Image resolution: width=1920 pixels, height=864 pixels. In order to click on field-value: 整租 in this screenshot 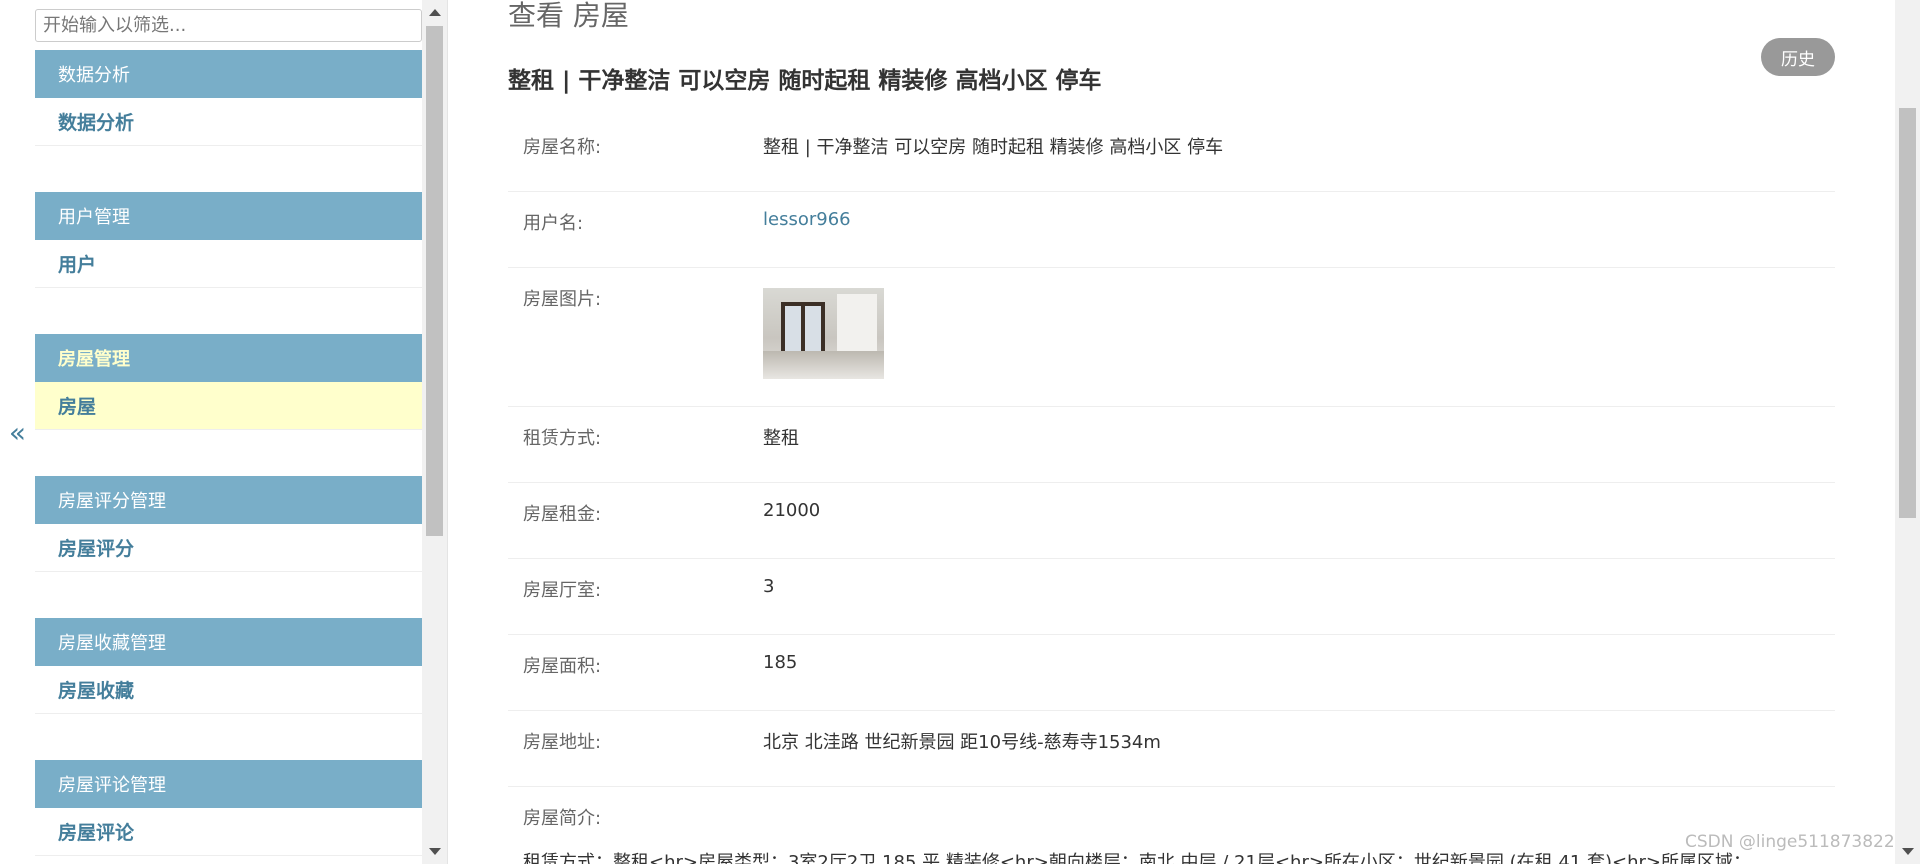, I will do `click(781, 438)`.